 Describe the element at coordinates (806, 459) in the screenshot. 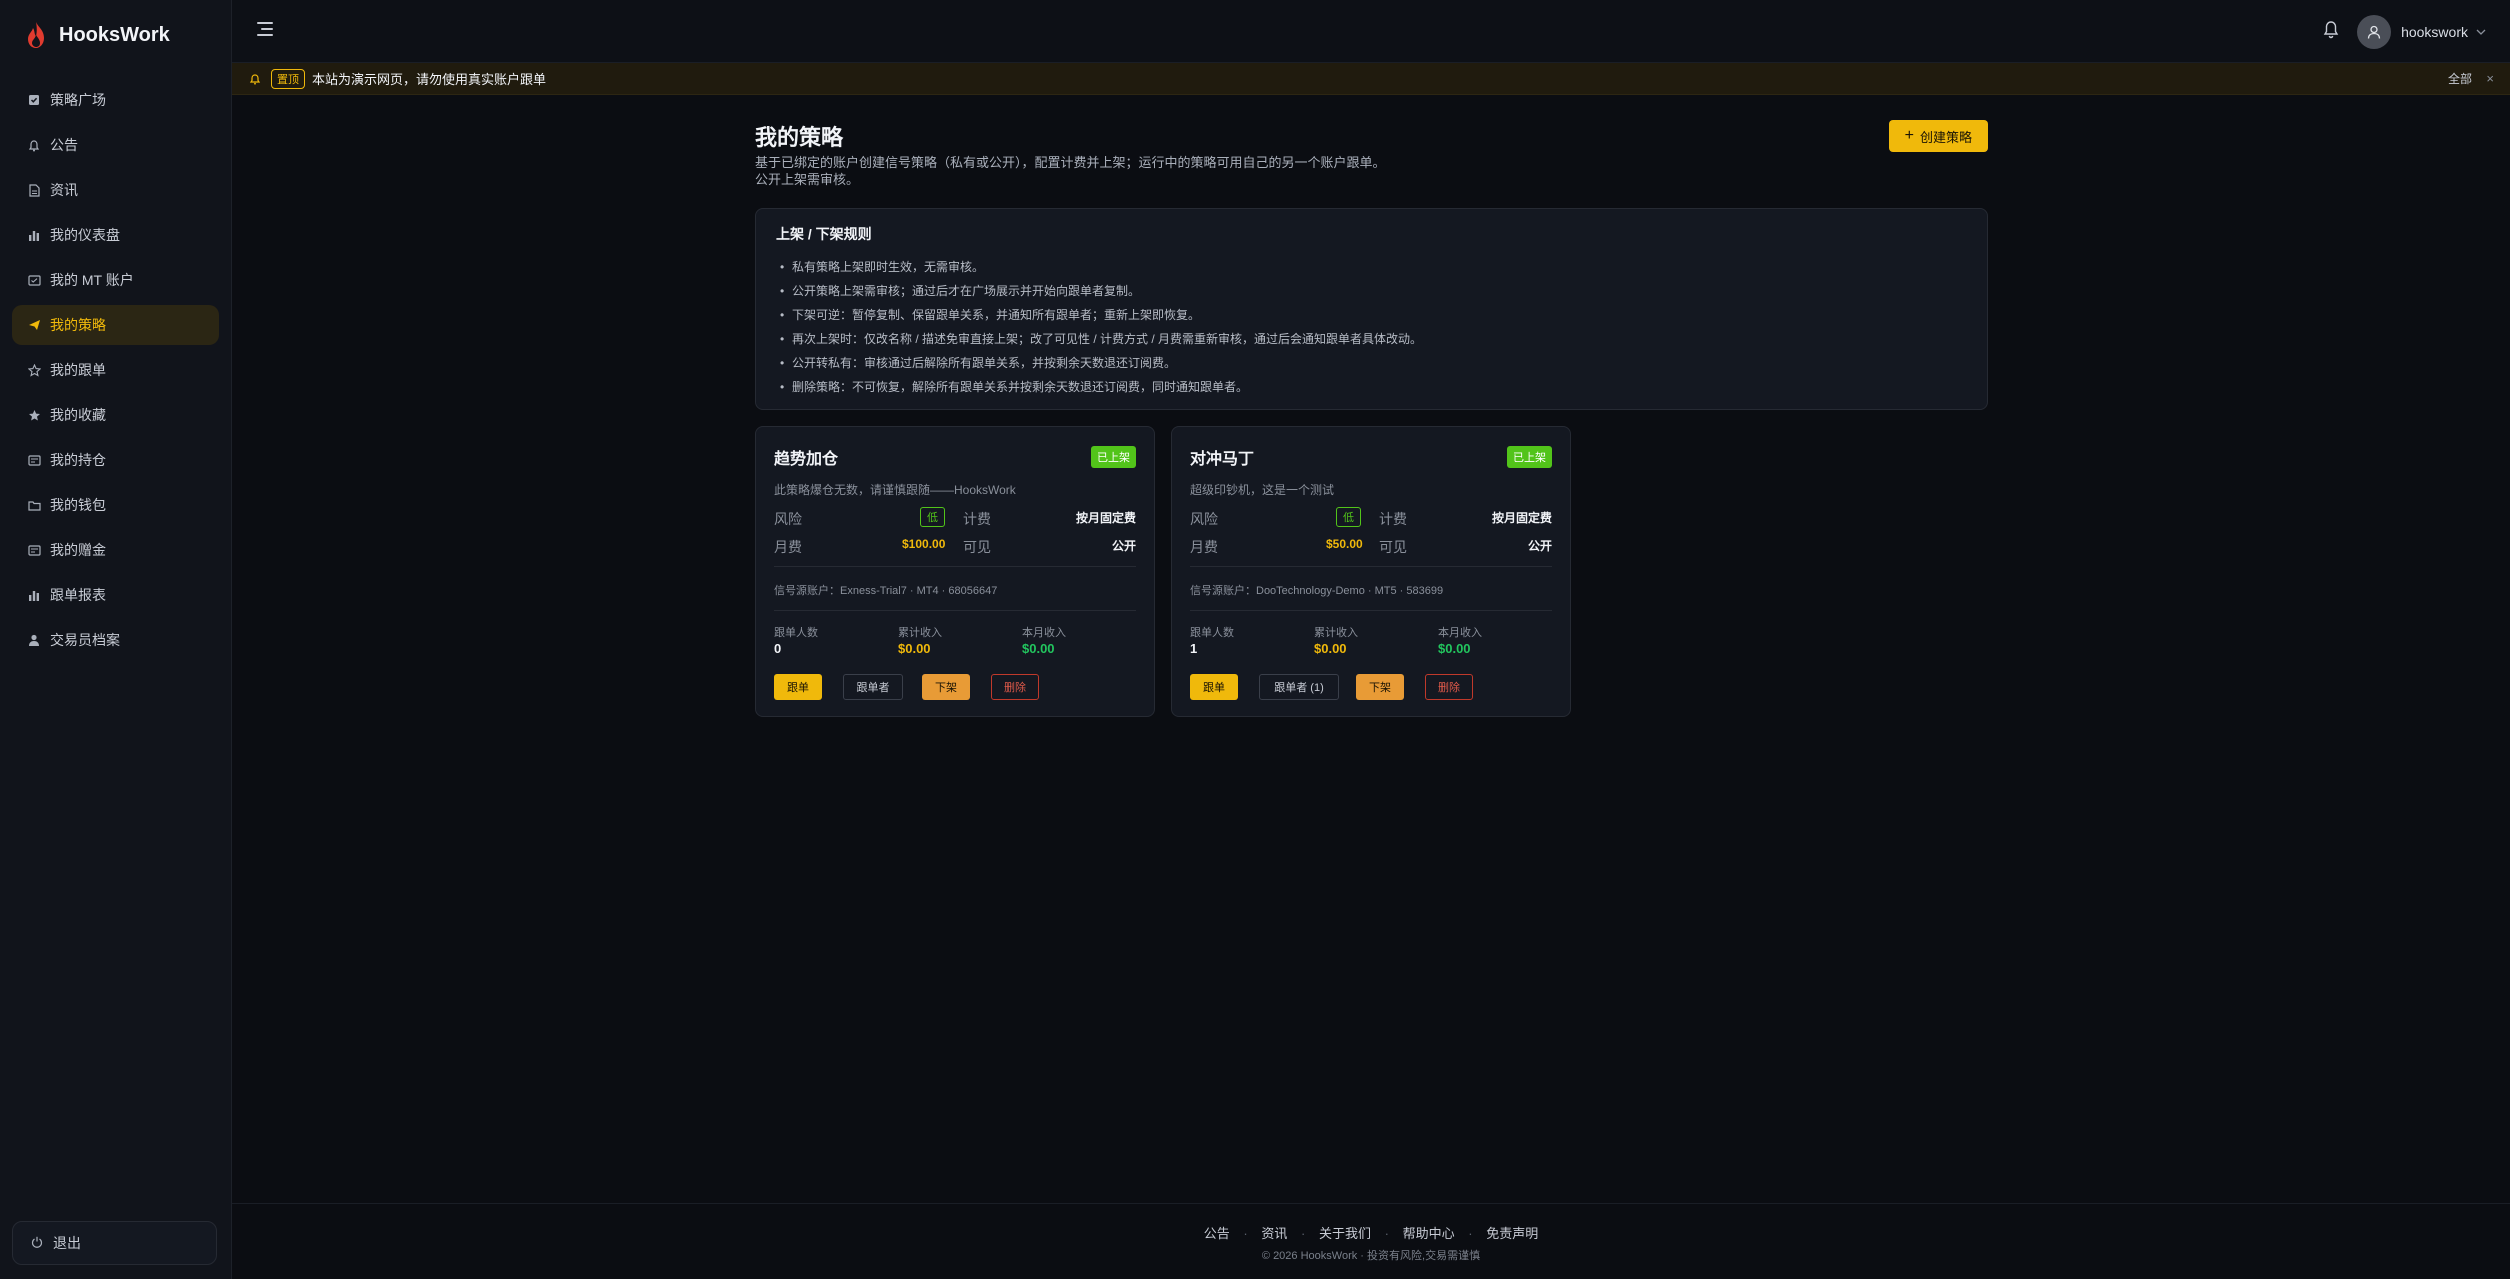

I see `strategy-name: 趋势加仓` at that location.